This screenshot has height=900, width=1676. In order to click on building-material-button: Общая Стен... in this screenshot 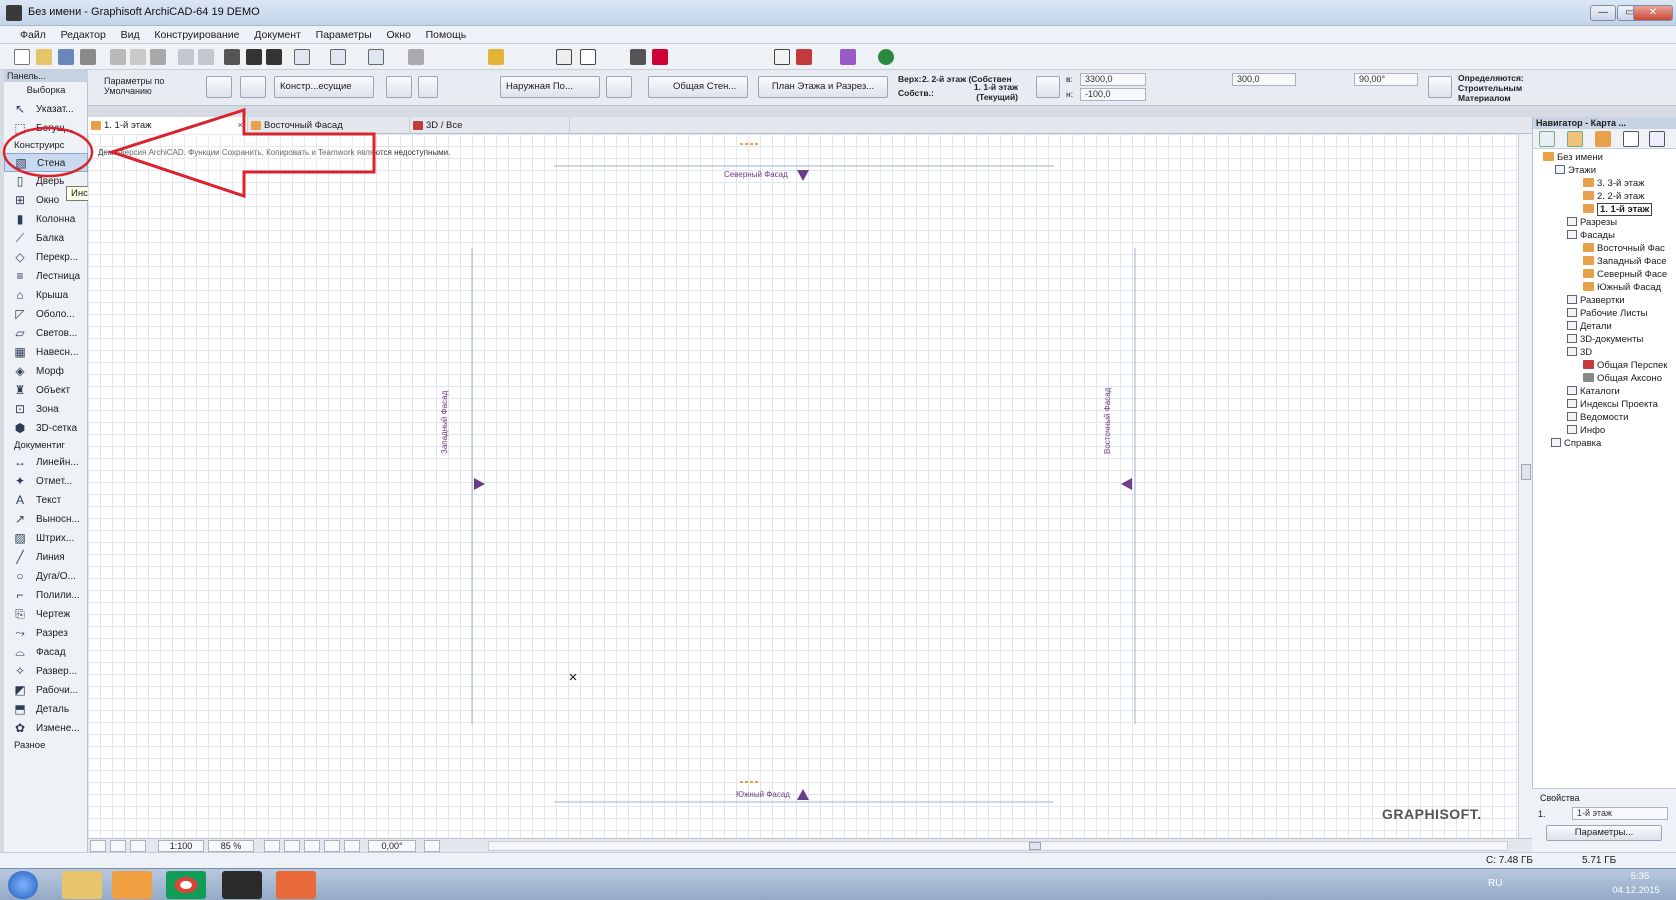, I will do `click(698, 87)`.